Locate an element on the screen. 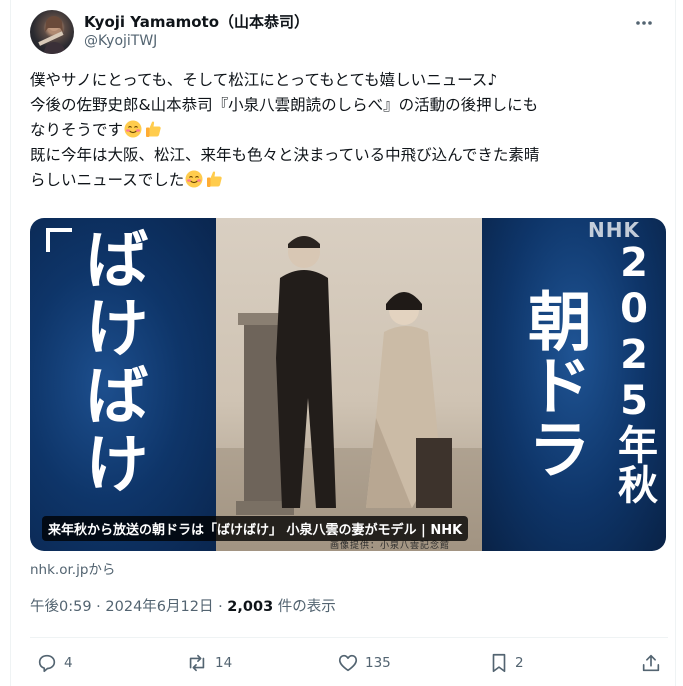 The height and width of the screenshot is (686, 683). action-bar: 4 14 135 2 is located at coordinates (348, 663).